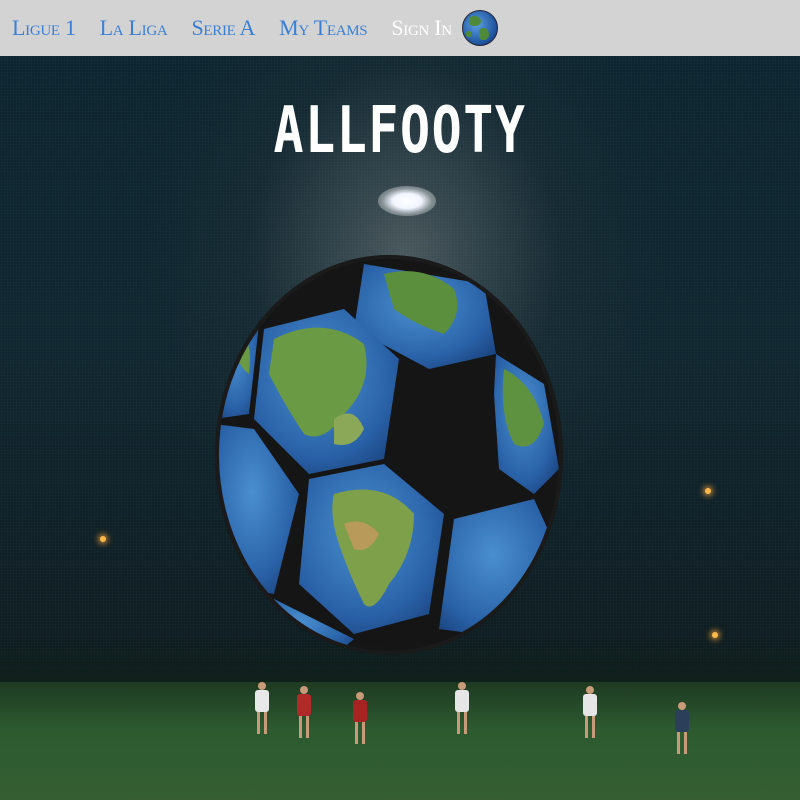 The height and width of the screenshot is (800, 800). What do you see at coordinates (134, 28) in the screenshot?
I see `nav-link-la-liga: La Liga` at bounding box center [134, 28].